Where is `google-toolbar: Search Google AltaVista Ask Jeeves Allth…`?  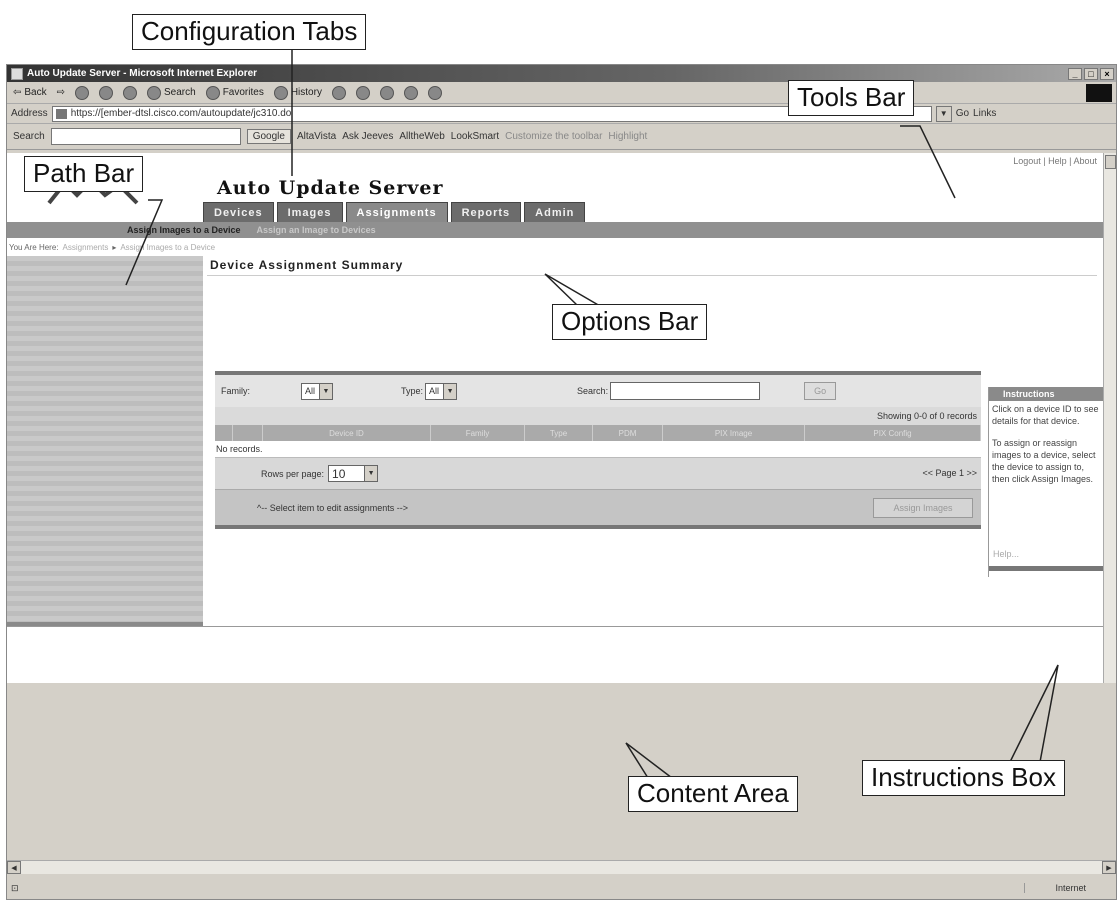
google-toolbar: Search Google AltaVista Ask Jeeves Allth… is located at coordinates (561, 137).